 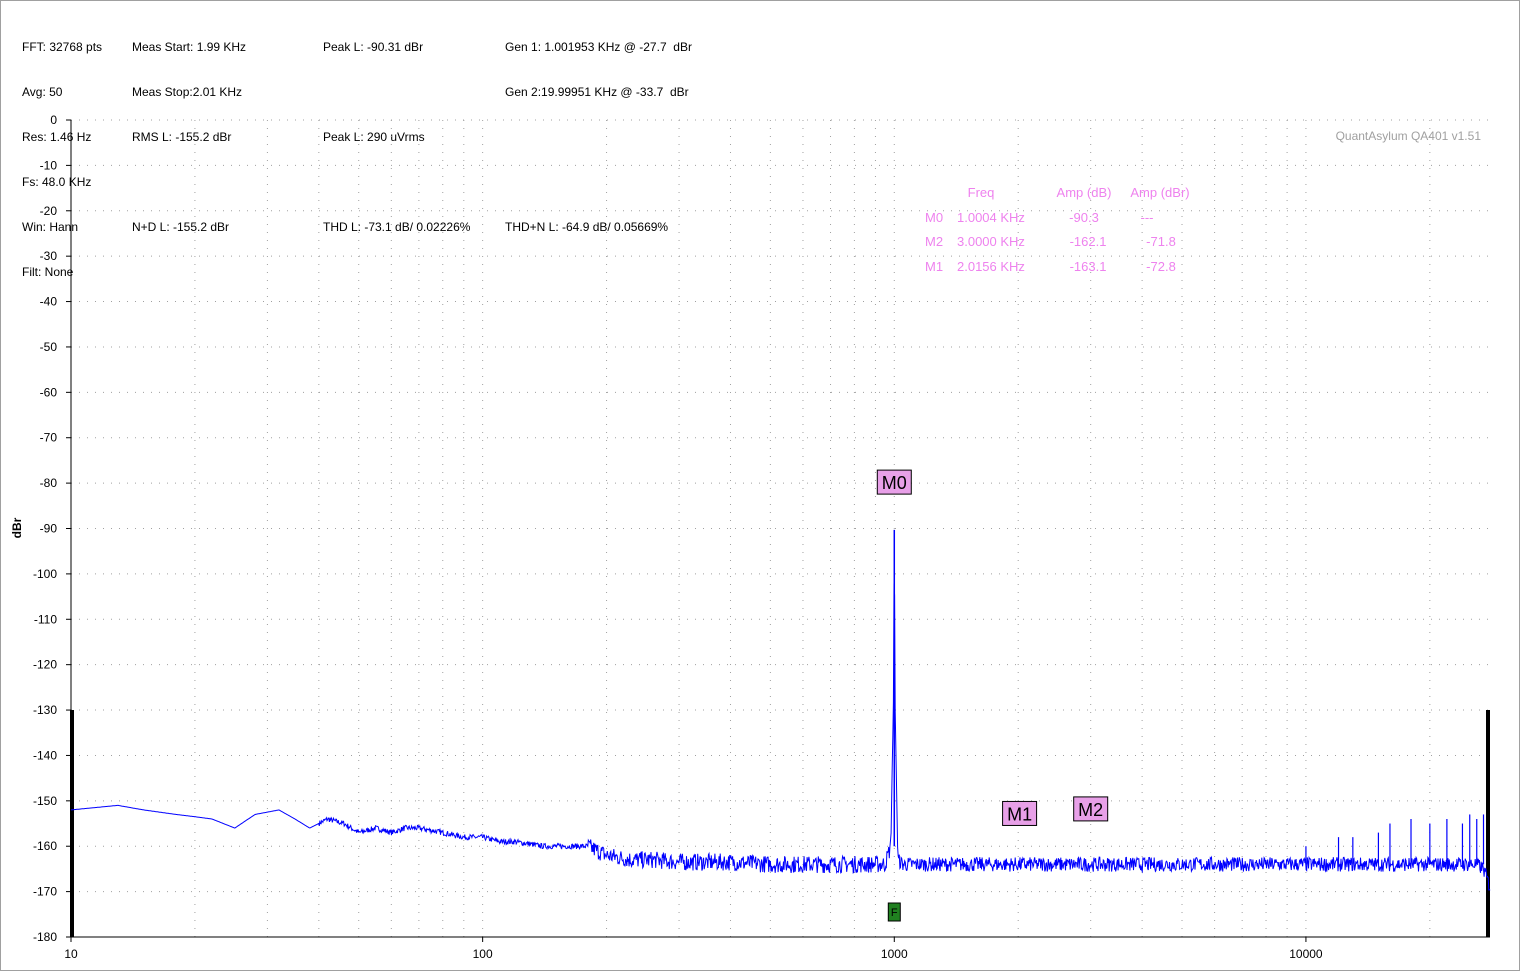 I want to click on f-marker: F, so click(x=894, y=912).